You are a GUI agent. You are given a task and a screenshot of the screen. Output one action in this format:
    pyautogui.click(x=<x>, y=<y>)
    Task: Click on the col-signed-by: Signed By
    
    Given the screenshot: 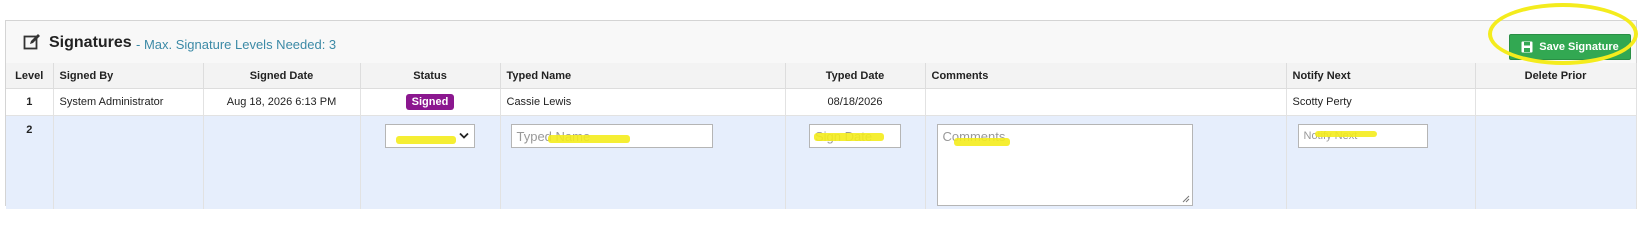 What is the action you would take?
    pyautogui.click(x=128, y=76)
    